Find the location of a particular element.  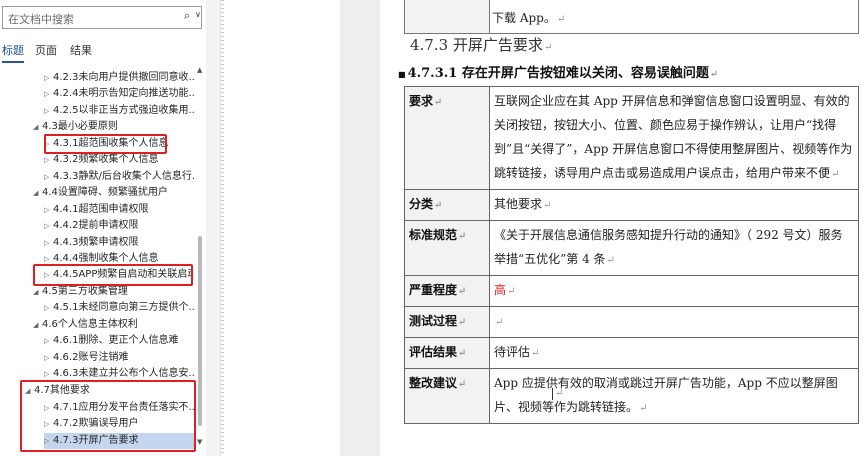

search-placeholder: 在文档中搜索 is located at coordinates (41, 19).